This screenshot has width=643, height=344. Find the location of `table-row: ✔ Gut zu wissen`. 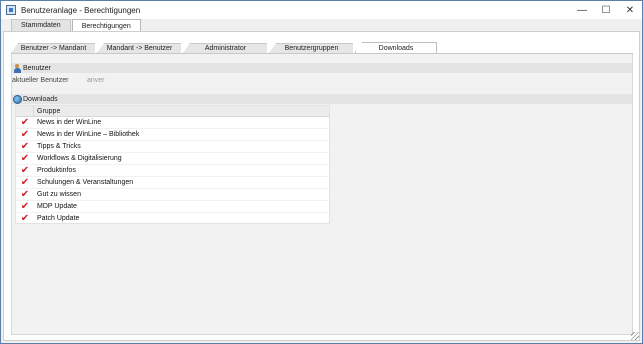

table-row: ✔ Gut zu wissen is located at coordinates (172, 195).